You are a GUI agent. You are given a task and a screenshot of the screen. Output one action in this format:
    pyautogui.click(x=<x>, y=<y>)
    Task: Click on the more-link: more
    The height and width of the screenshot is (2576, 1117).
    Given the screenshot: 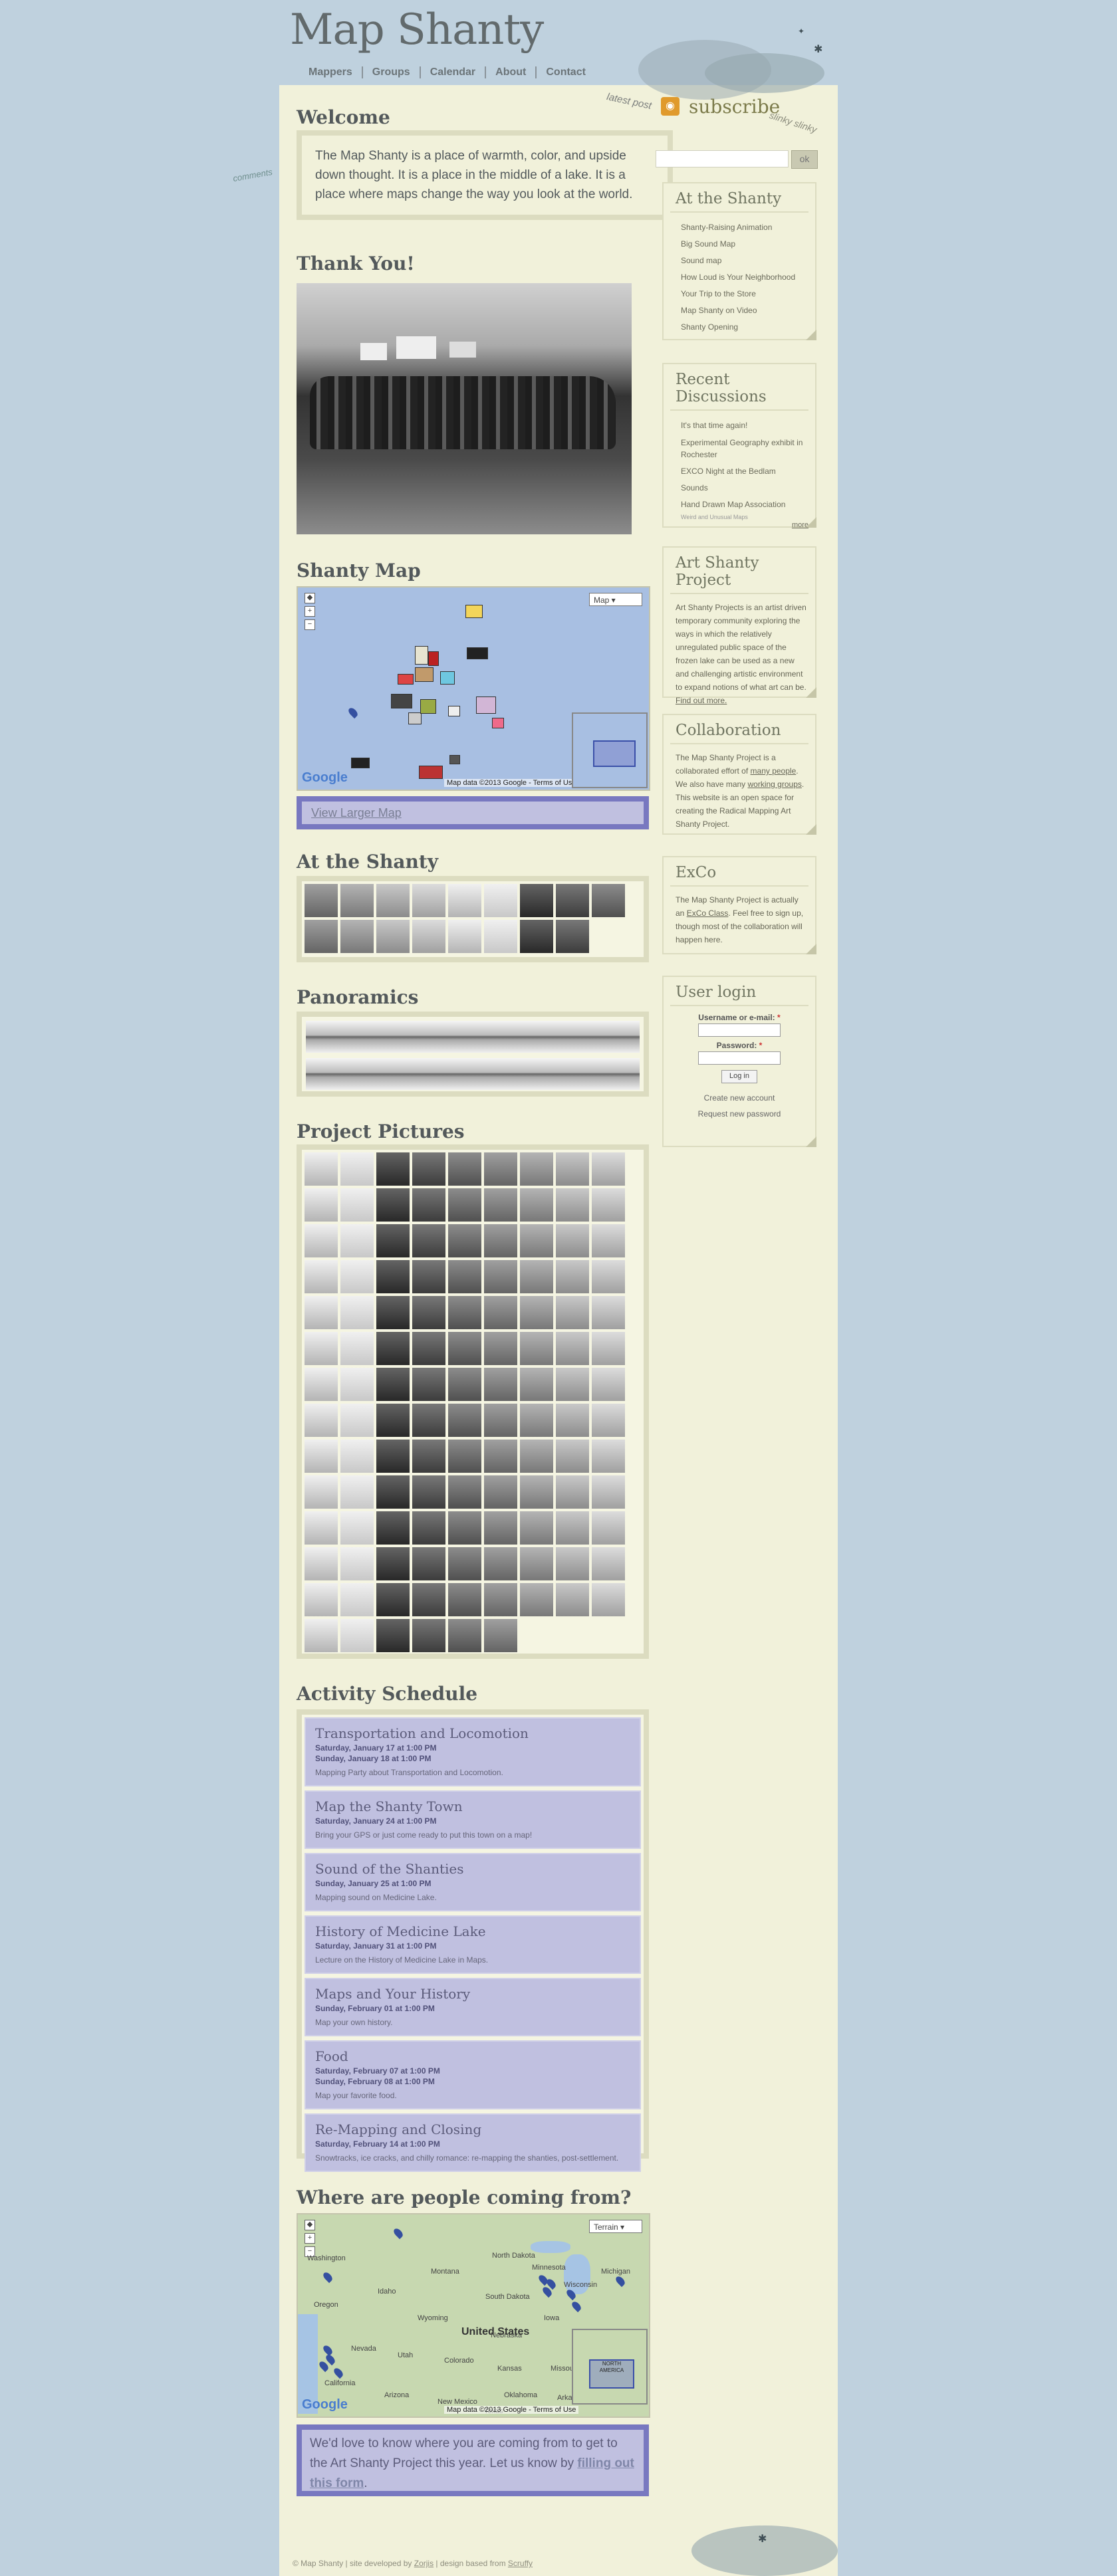 What is the action you would take?
    pyautogui.click(x=739, y=525)
    